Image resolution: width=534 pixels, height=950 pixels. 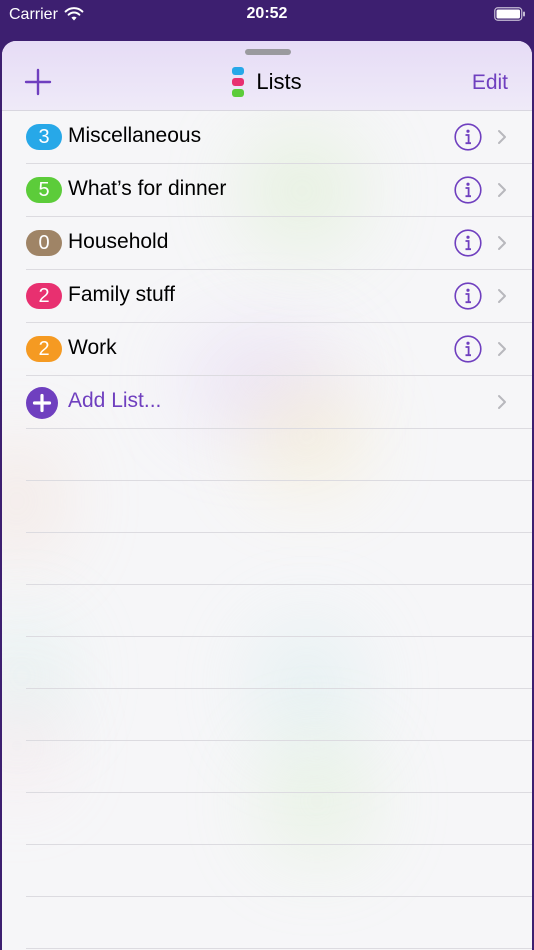 I want to click on lists-logo-icon, so click(x=238, y=82).